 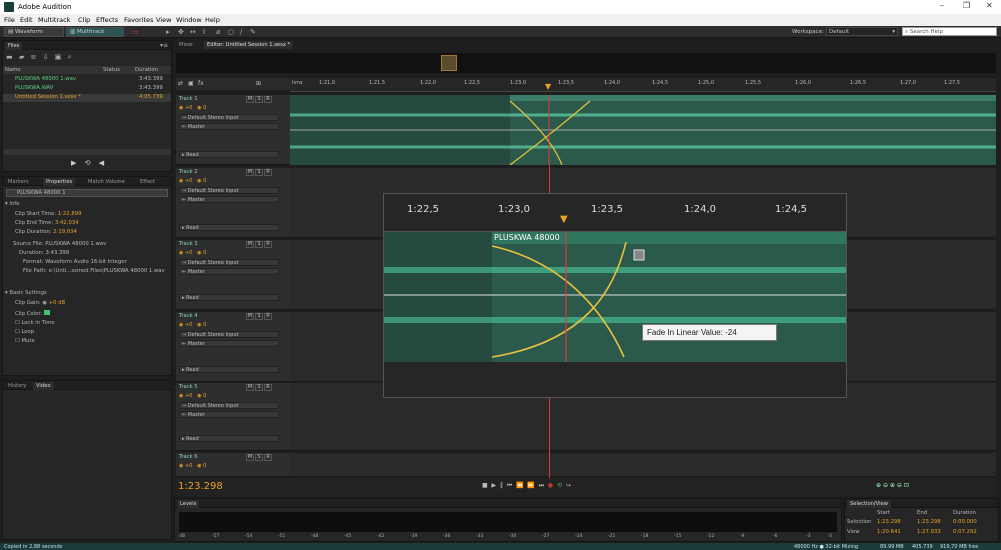 What do you see at coordinates (201, 83) in the screenshot?
I see `effects-icon: fx` at bounding box center [201, 83].